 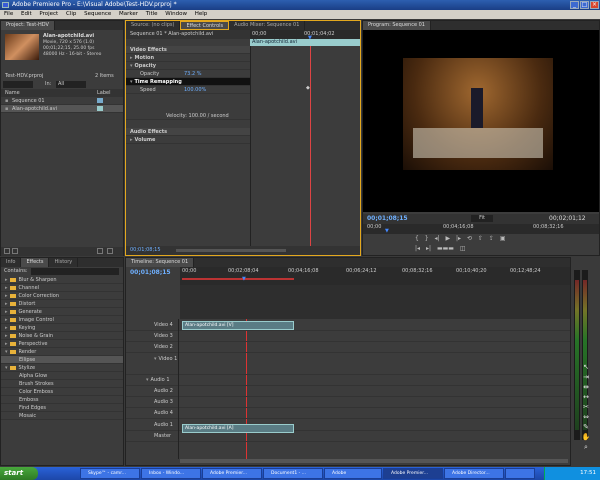 What do you see at coordinates (62, 101) in the screenshot?
I see `list-item: ▪ Sequence 01` at bounding box center [62, 101].